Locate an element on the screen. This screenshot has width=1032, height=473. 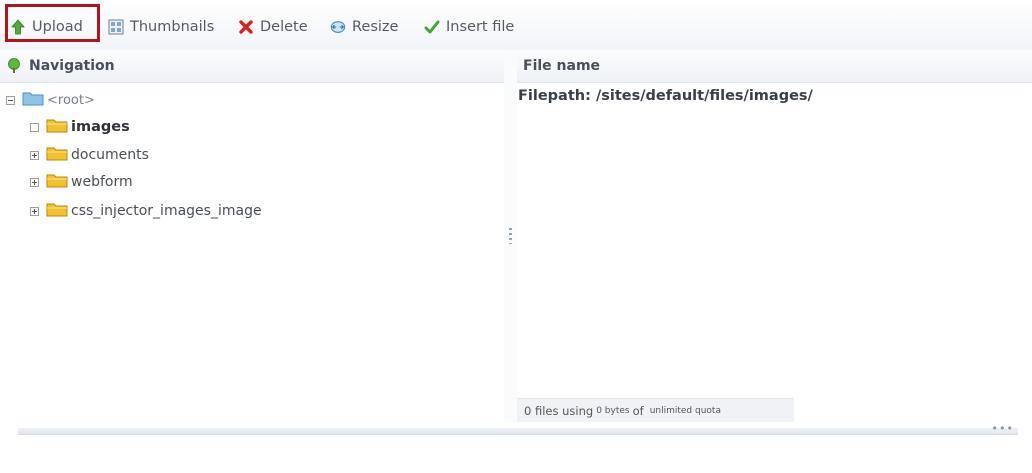
navigation-header: Navigation is located at coordinates (252, 66).